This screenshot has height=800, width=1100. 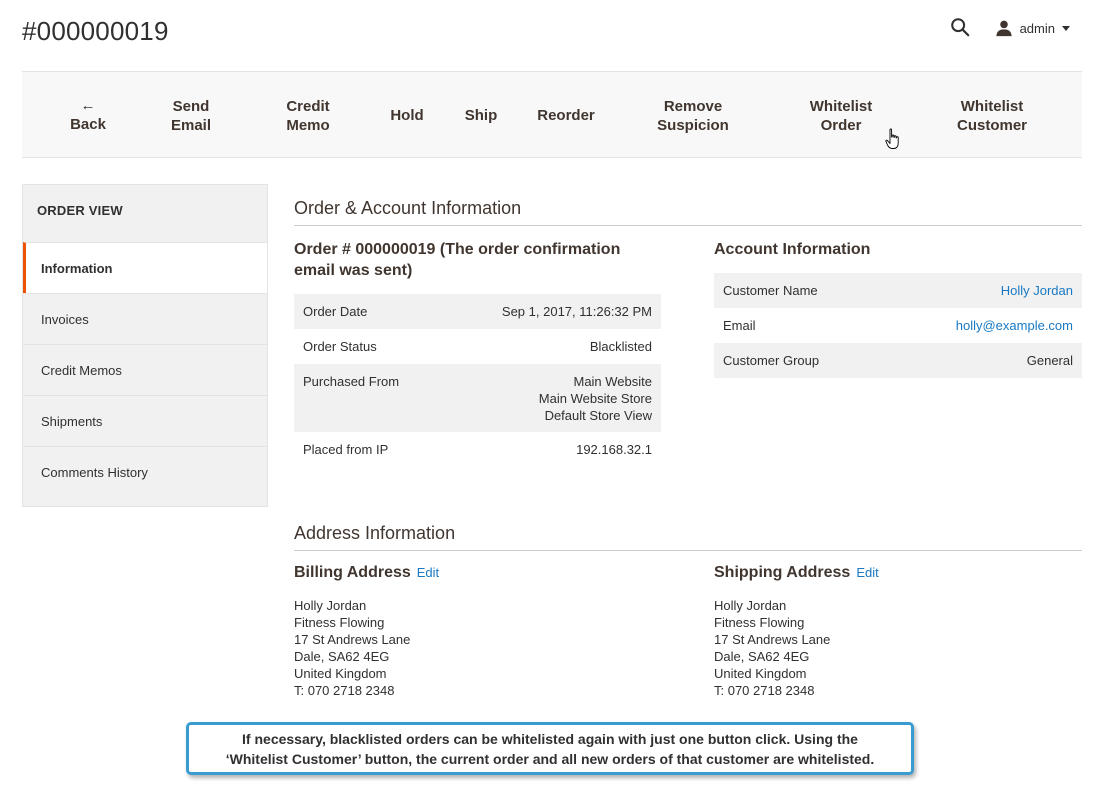 What do you see at coordinates (898, 290) in the screenshot?
I see `table-row: Customer Name Holly Jordan` at bounding box center [898, 290].